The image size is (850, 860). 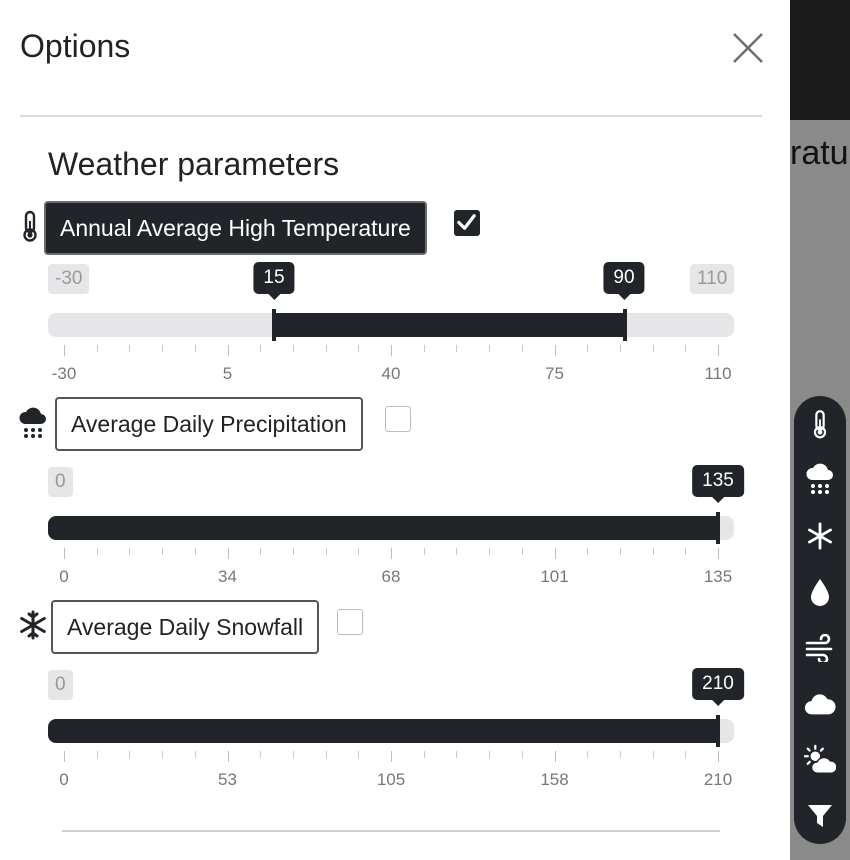 I want to click on drawer-title: Options, so click(x=75, y=46).